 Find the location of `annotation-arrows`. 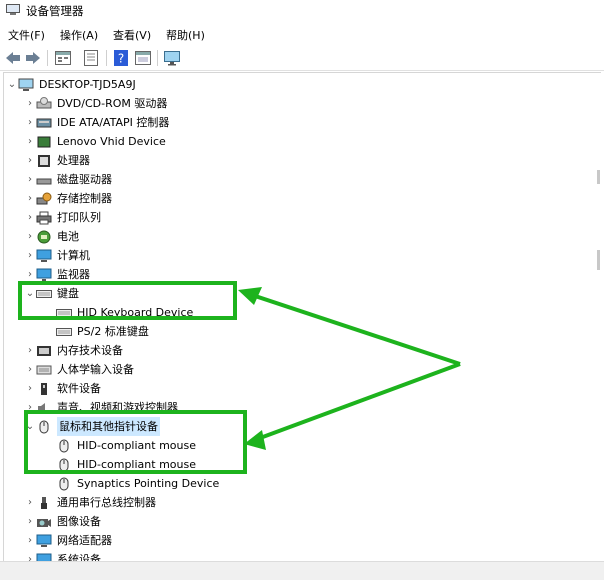

annotation-arrows is located at coordinates (349, 368).